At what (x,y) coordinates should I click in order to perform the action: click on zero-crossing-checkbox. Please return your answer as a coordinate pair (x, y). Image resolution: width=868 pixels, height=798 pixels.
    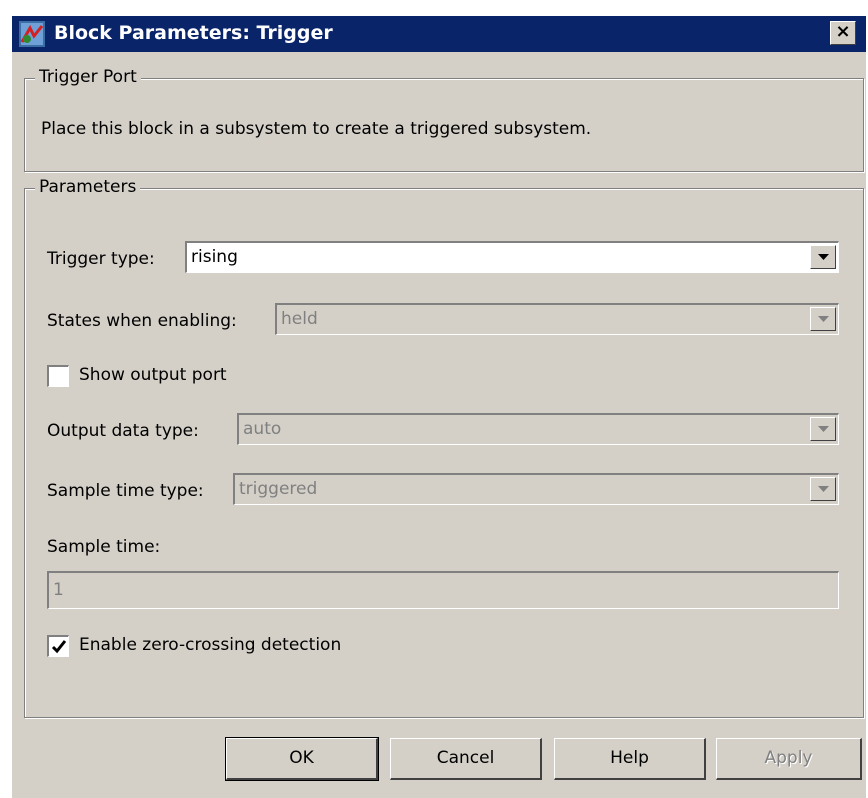
    Looking at the image, I should click on (58, 646).